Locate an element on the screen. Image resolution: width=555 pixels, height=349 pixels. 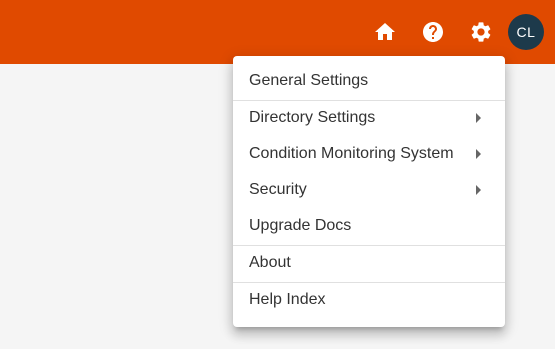
home-icon is located at coordinates (385, 31).